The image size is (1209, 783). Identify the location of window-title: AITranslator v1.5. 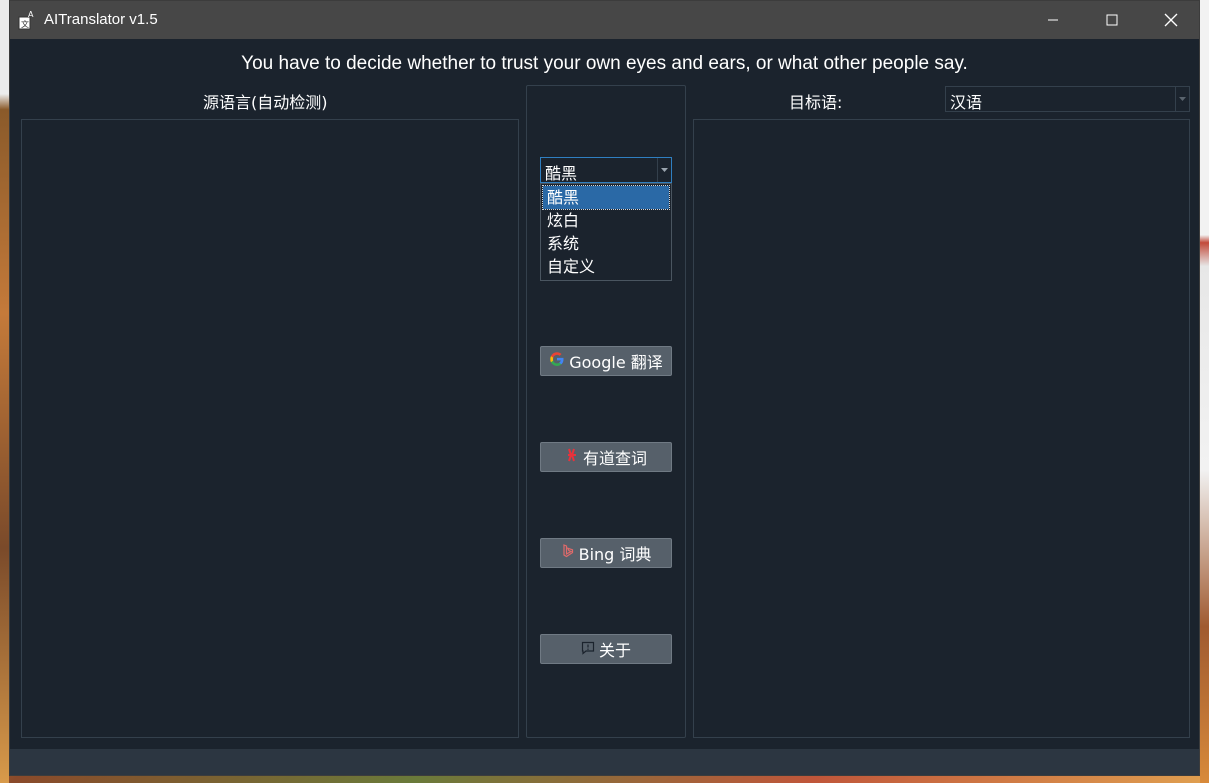
(101, 19).